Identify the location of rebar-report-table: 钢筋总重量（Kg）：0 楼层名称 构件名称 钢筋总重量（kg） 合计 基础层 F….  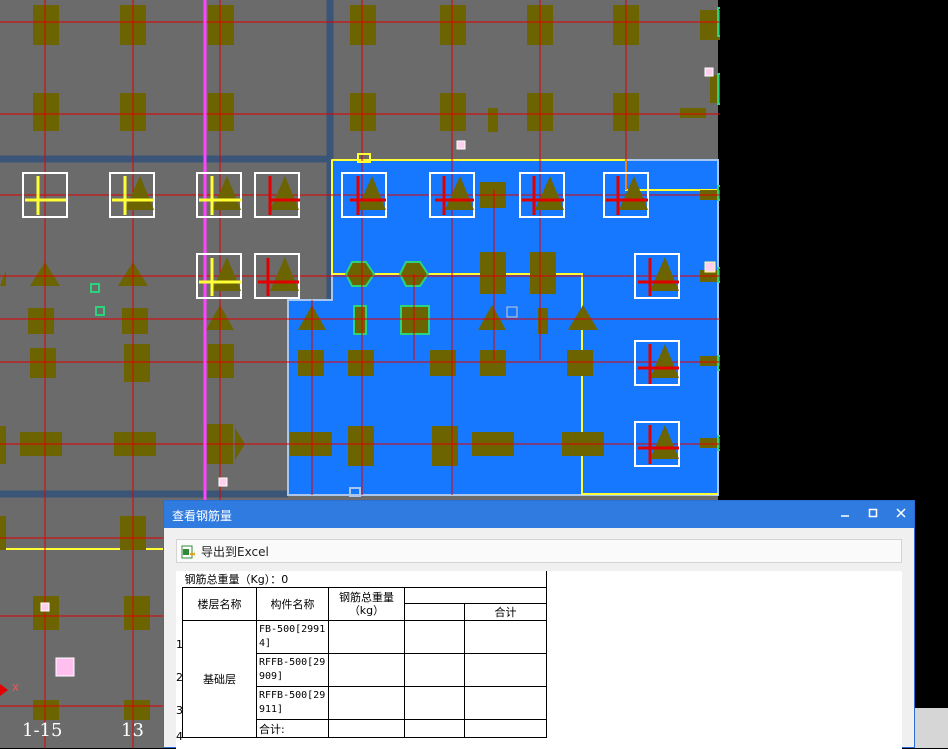
(364, 654).